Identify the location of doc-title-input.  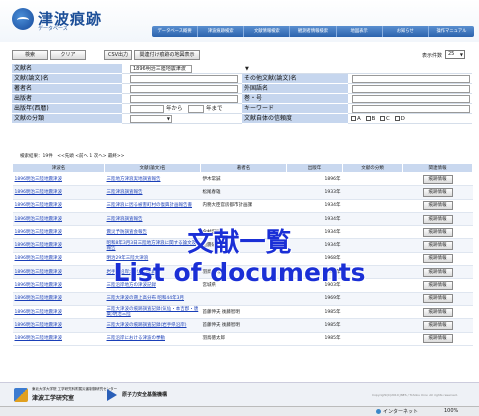
(184, 79).